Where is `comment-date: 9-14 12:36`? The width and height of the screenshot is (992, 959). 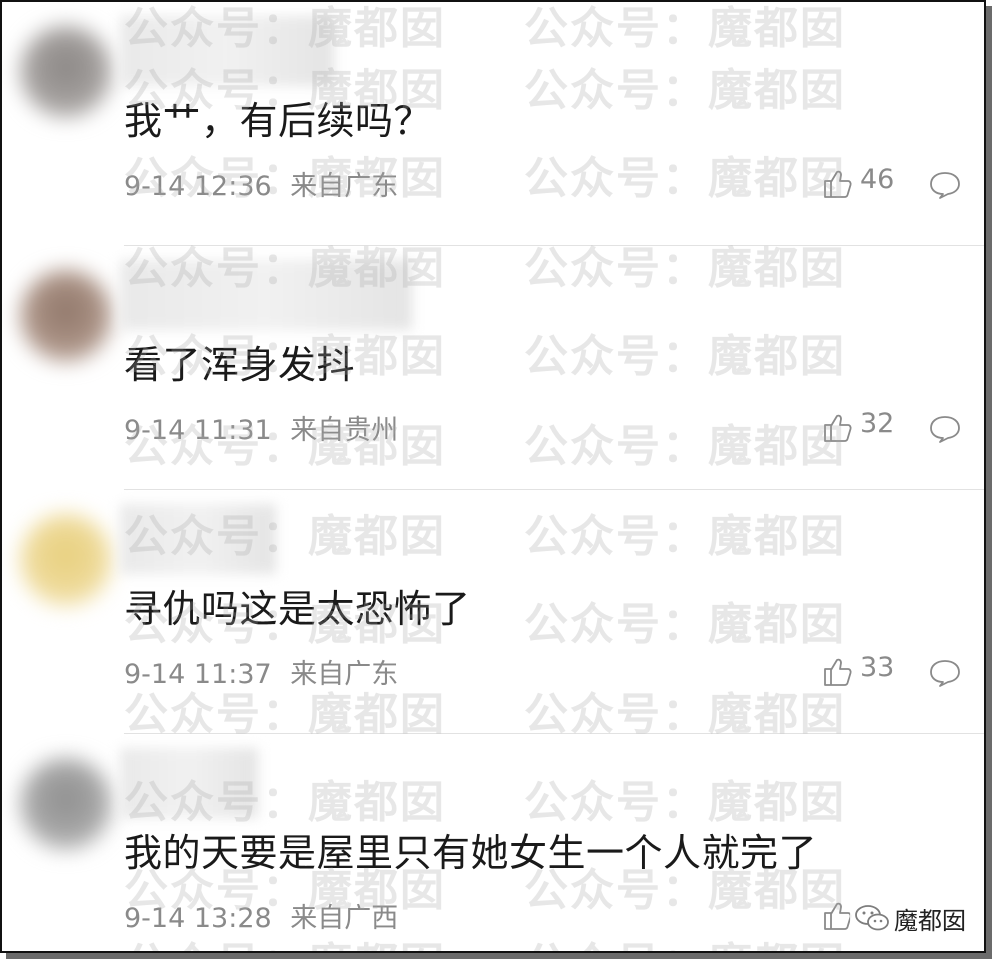 comment-date: 9-14 12:36 is located at coordinates (198, 186).